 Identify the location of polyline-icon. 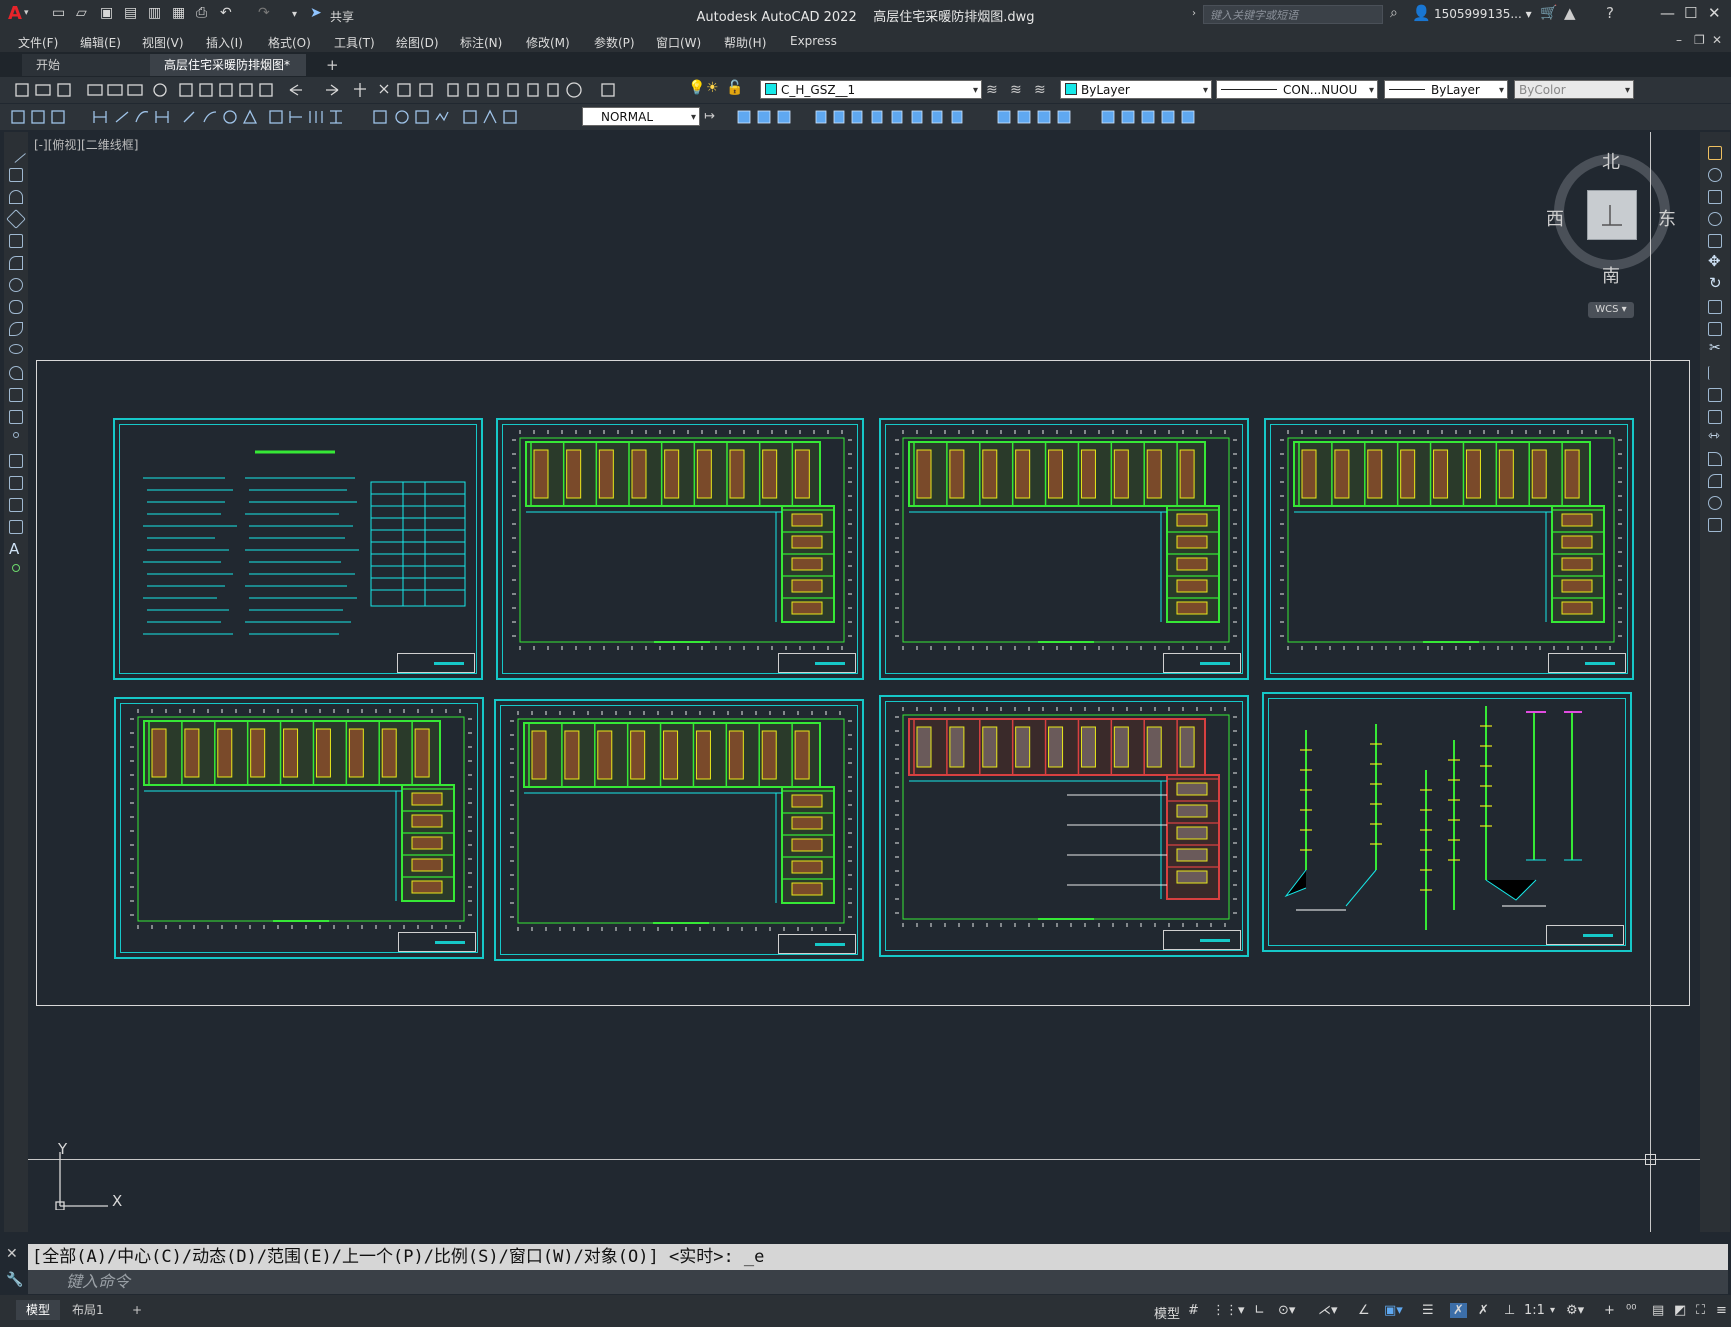
(16, 197).